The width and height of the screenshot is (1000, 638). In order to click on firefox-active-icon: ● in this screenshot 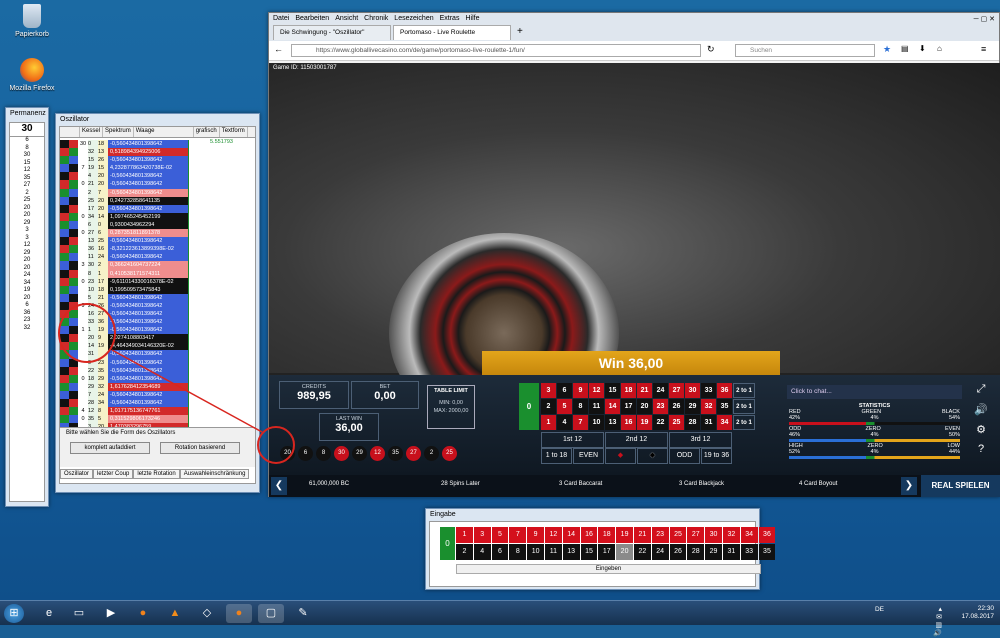, I will do `click(239, 613)`.